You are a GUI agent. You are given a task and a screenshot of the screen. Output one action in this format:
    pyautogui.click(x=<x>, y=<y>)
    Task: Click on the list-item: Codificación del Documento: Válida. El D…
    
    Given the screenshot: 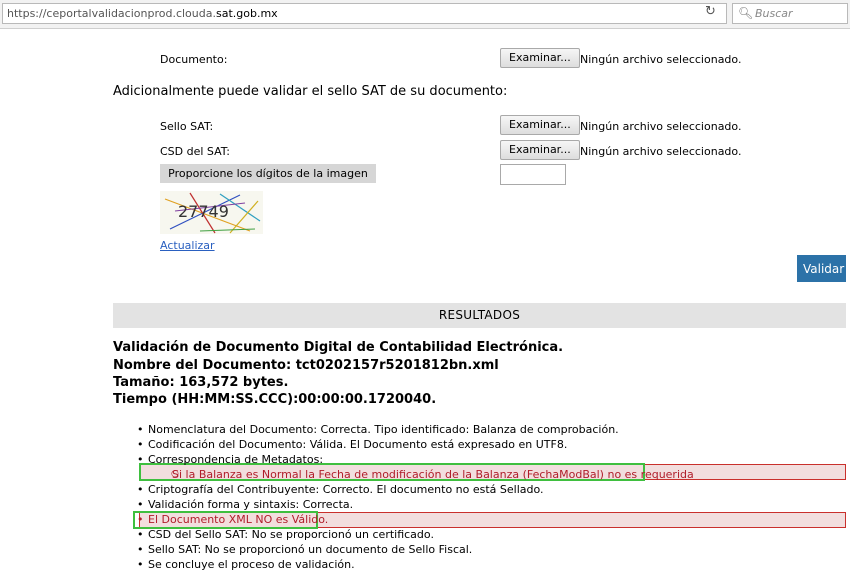 What is the action you would take?
    pyautogui.click(x=493, y=444)
    